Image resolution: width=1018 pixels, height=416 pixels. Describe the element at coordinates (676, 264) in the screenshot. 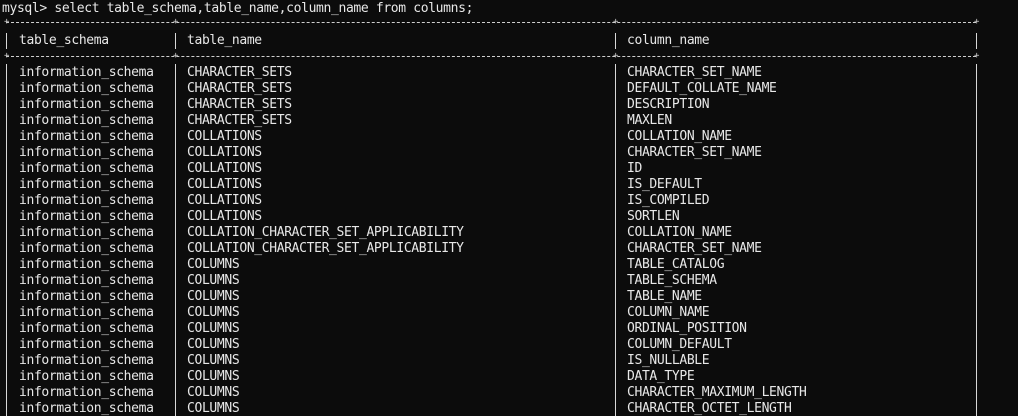

I see `cell-column-name: TABLE_CATALOG` at that location.